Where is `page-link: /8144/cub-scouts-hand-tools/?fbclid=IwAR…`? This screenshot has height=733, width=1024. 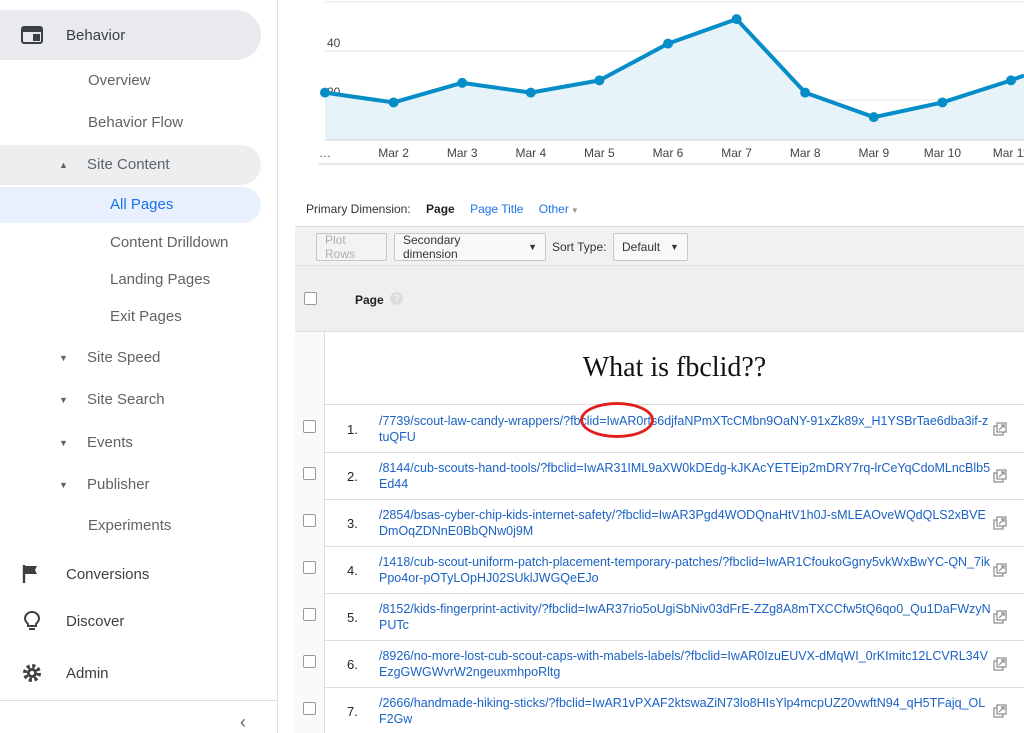 page-link: /8144/cub-scouts-hand-tools/?fbclid=IwAR… is located at coordinates (685, 476).